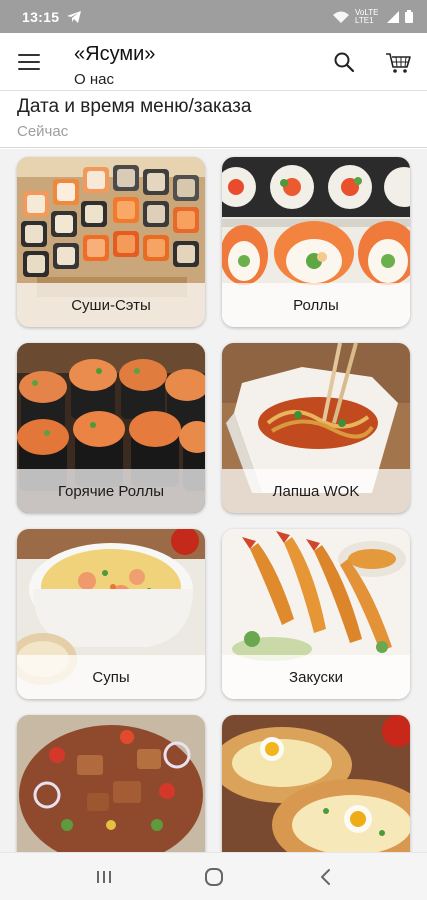 Image resolution: width=427 pixels, height=900 pixels. I want to click on system-navigation-bar, so click(213, 876).